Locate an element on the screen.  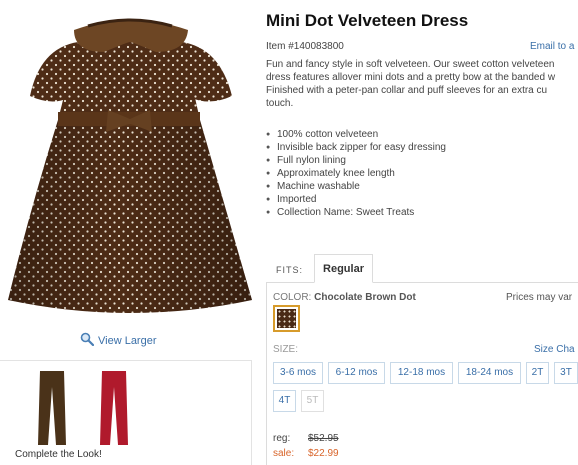
view-larger-label: View Larger is located at coordinates (127, 340).